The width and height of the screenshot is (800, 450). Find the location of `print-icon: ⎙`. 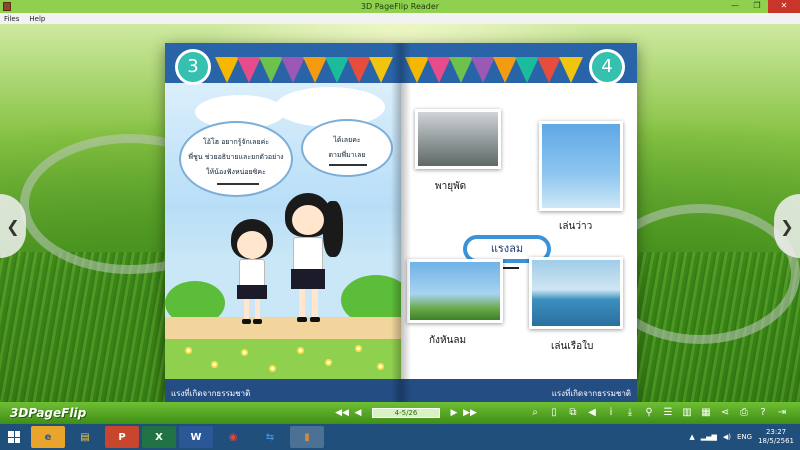

print-icon: ⎙ is located at coordinates (744, 413).